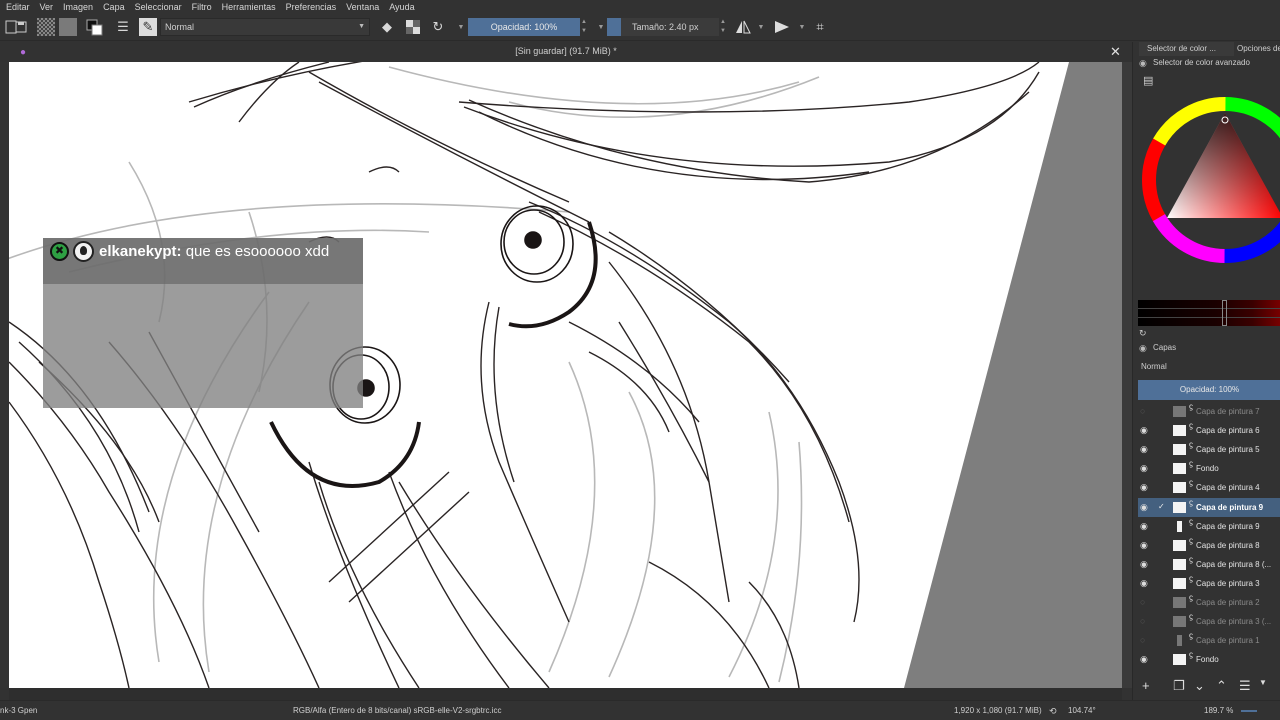  What do you see at coordinates (1143, 333) in the screenshot?
I see `refresh-icon: ↻` at bounding box center [1143, 333].